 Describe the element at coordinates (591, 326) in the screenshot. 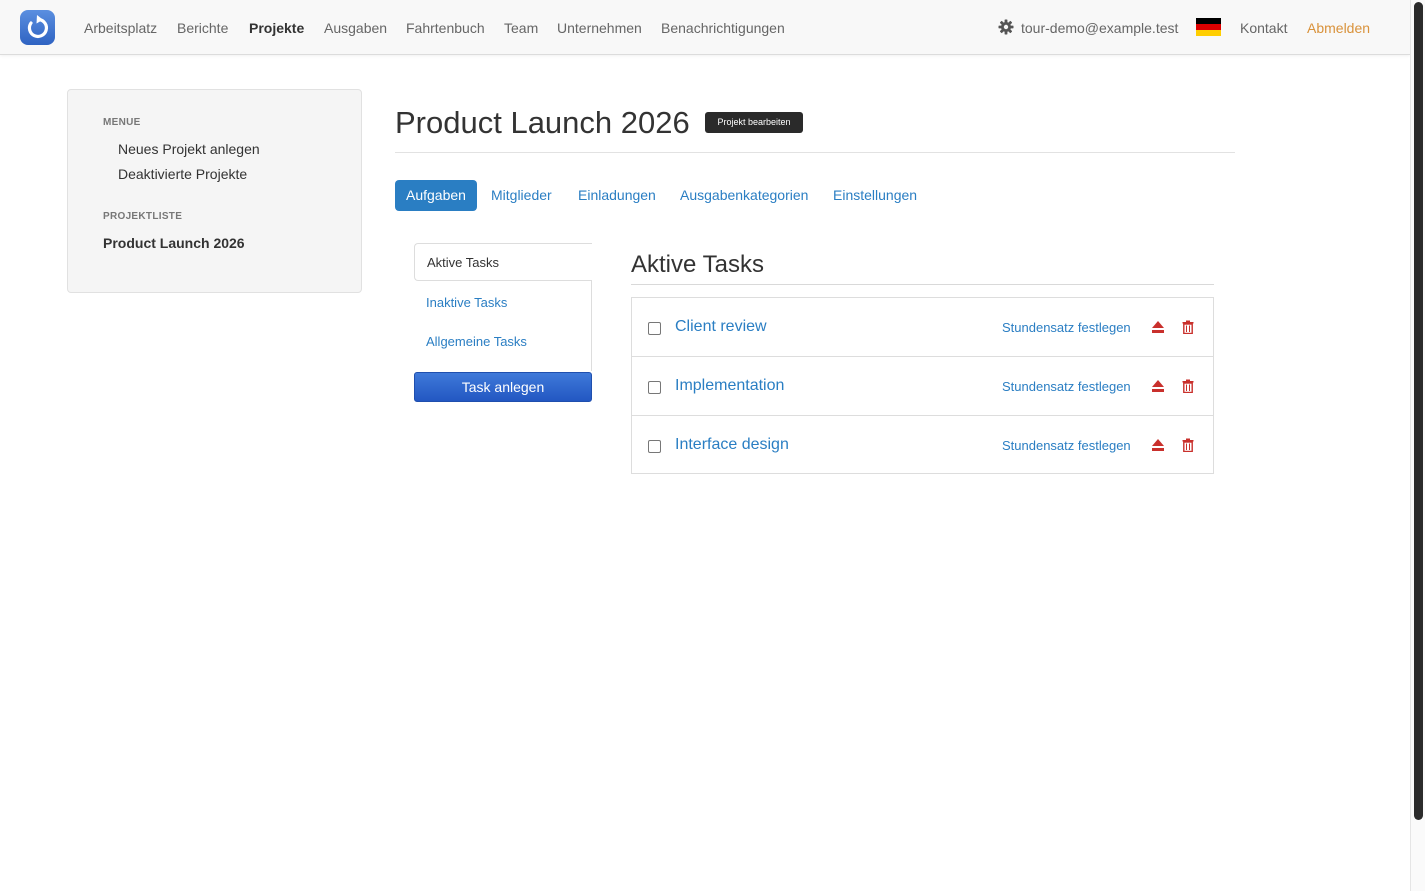

I see `task-filter-divider` at that location.